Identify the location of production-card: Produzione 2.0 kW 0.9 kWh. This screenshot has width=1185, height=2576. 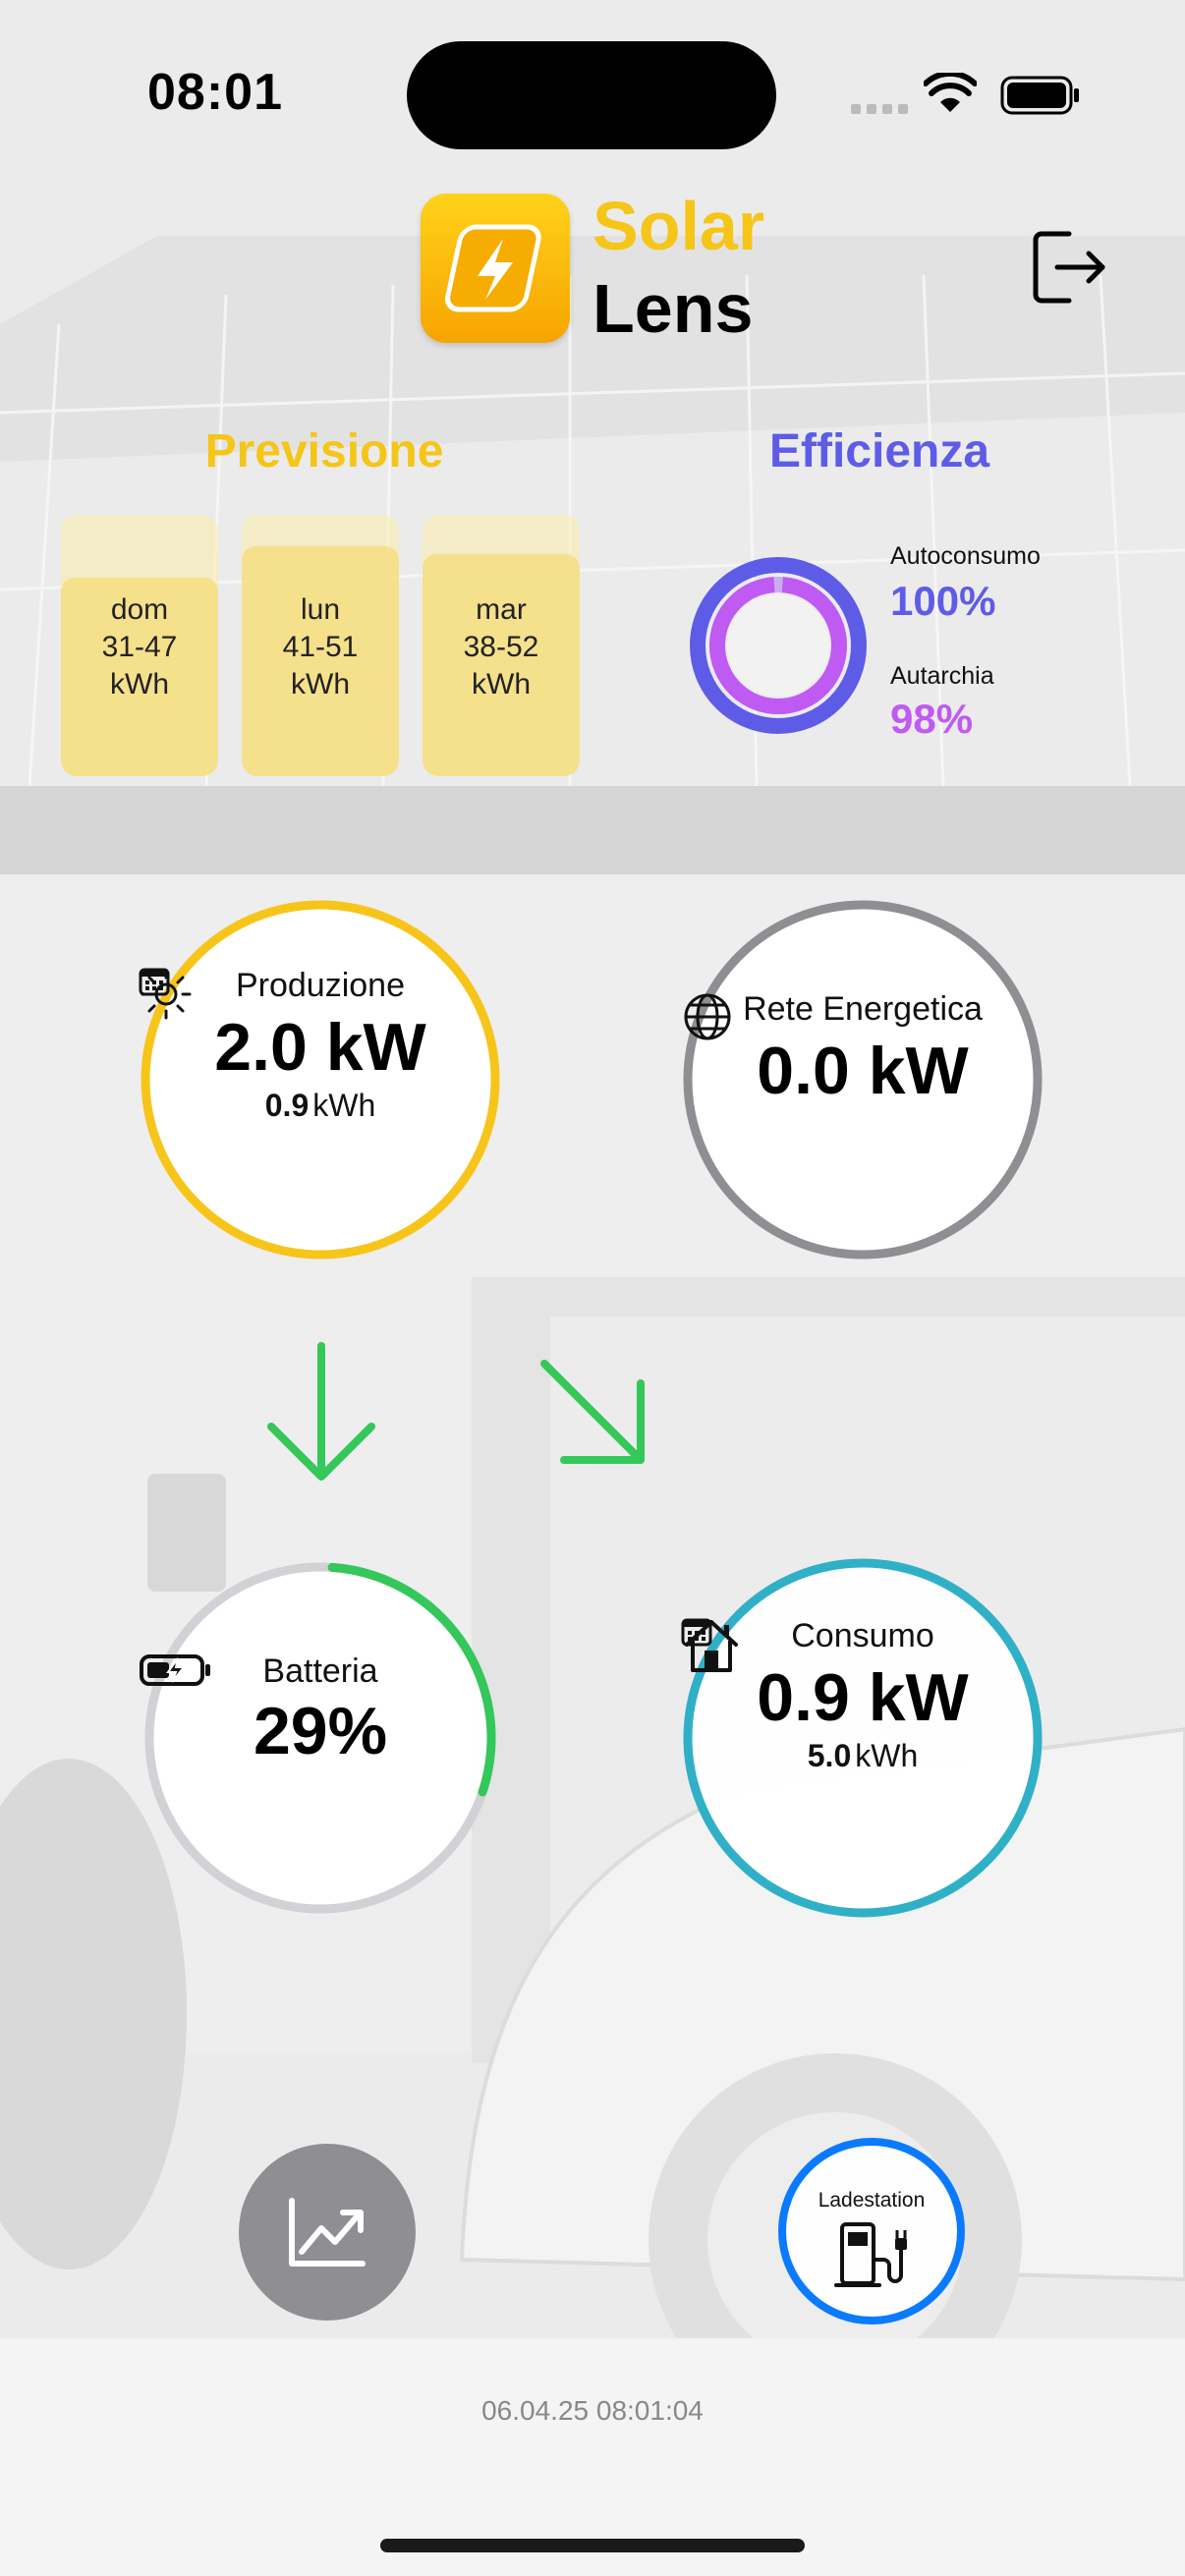
(320, 1079).